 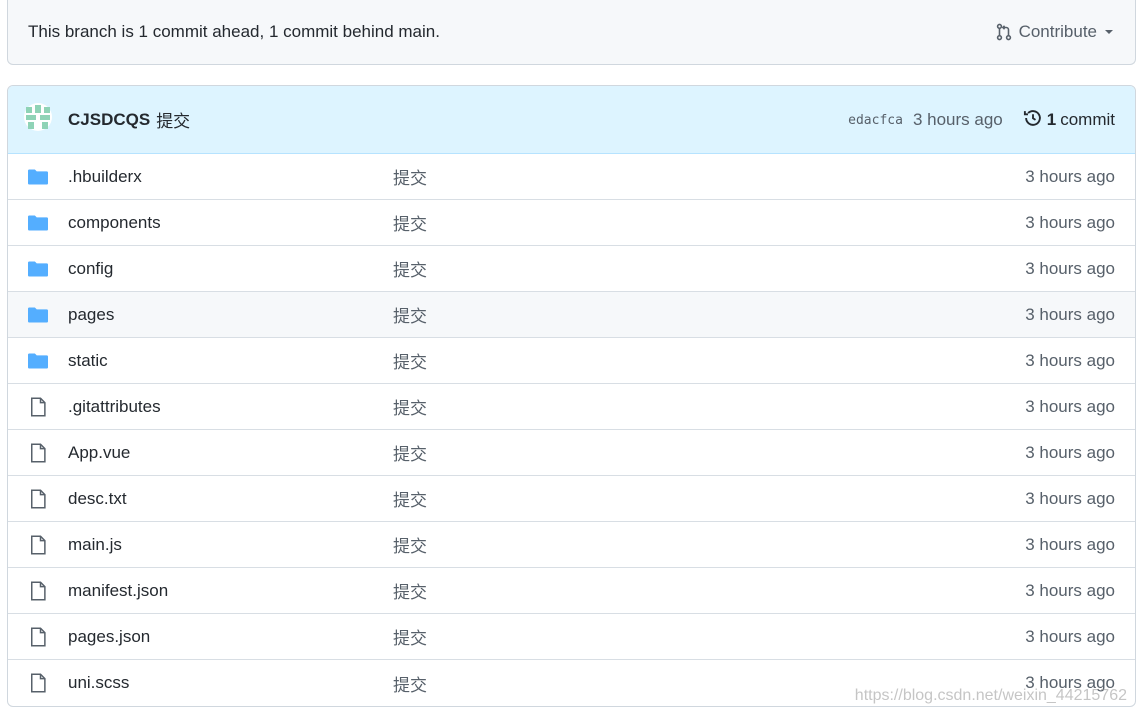 I want to click on file-row: desc.txt 提交 3 hours ago, so click(x=571, y=499).